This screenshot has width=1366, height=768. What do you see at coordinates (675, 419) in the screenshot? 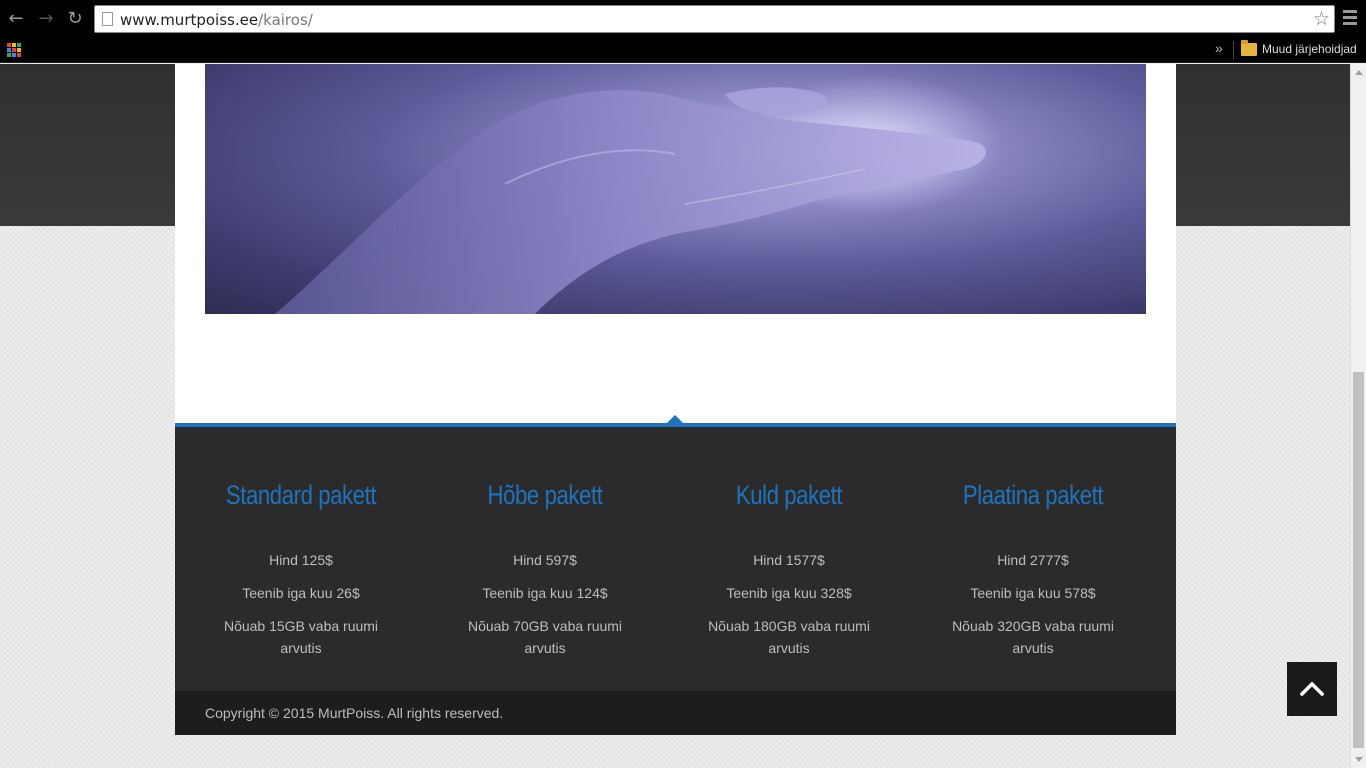
I see `section-divider-notch` at bounding box center [675, 419].